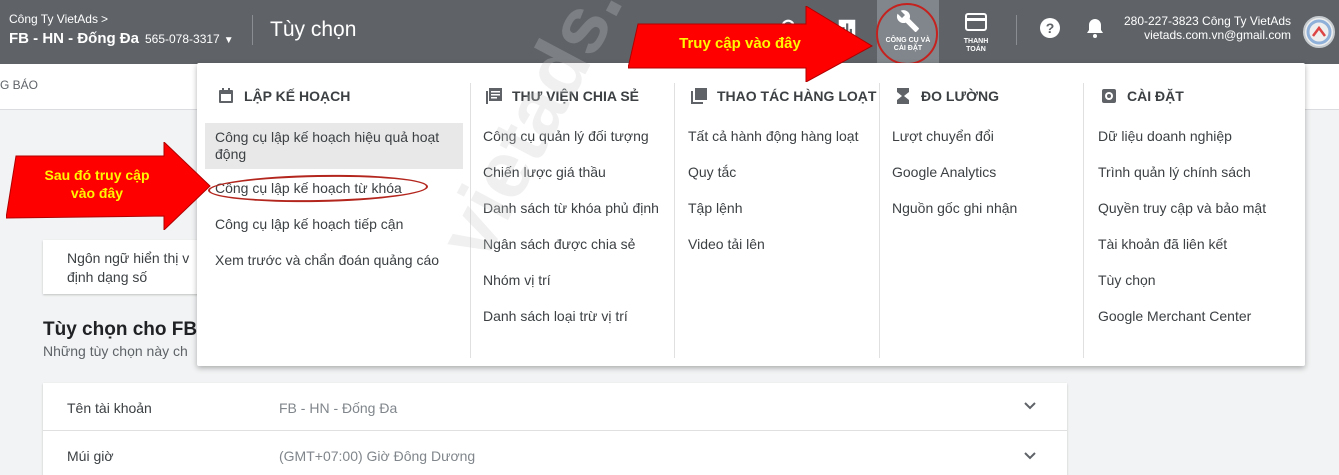 The image size is (1339, 475). What do you see at coordinates (182, 39) in the screenshot?
I see `account-id: 565-078-3317` at bounding box center [182, 39].